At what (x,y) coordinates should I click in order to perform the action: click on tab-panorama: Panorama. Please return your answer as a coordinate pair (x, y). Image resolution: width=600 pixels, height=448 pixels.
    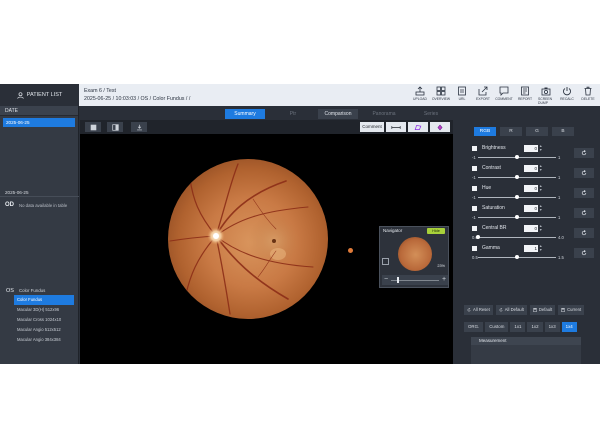
    Looking at the image, I should click on (384, 114).